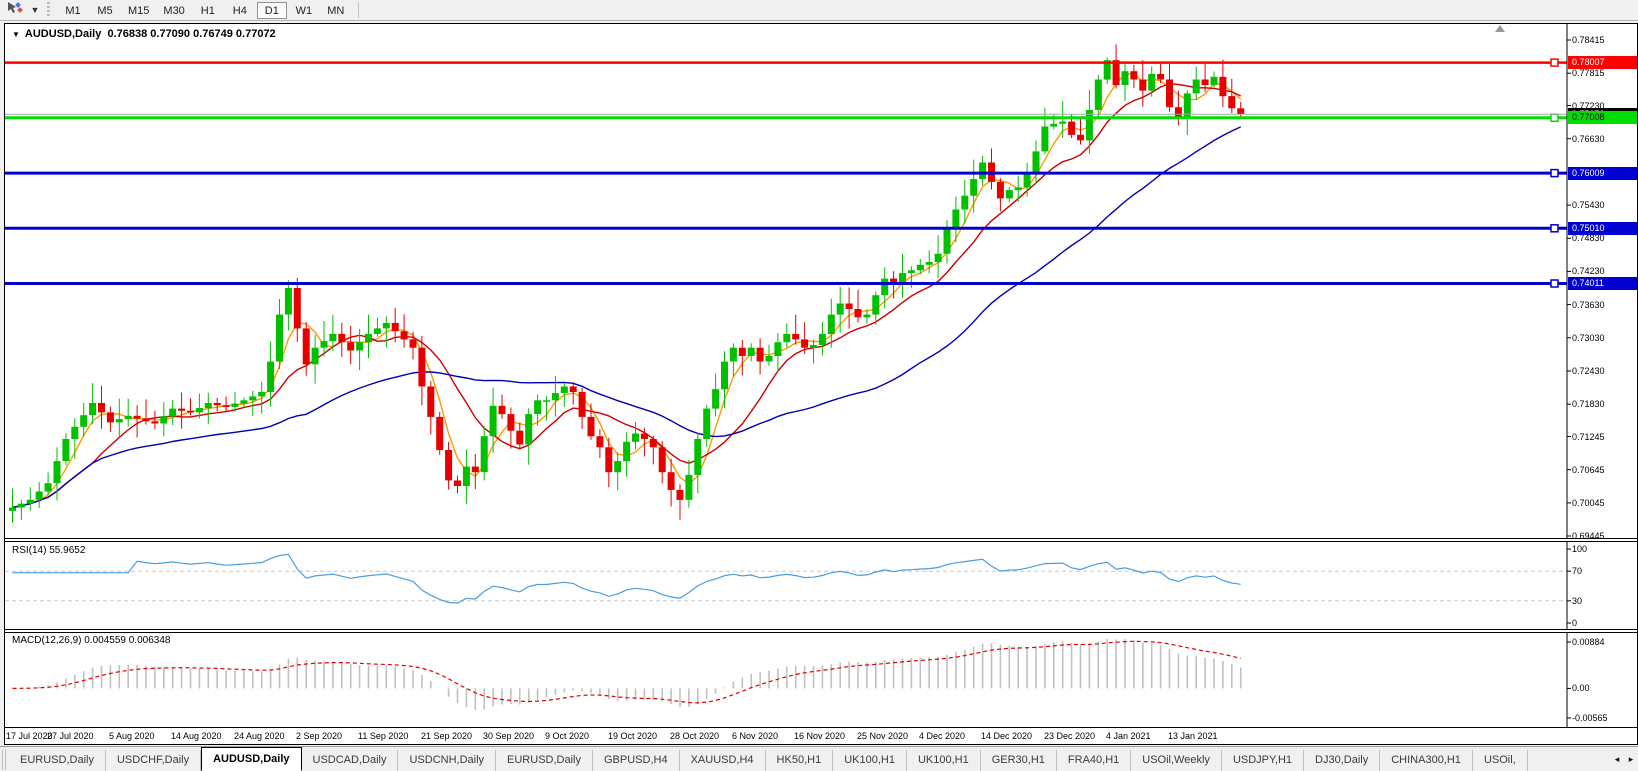  Describe the element at coordinates (447, 736) in the screenshot. I see `date-tick-label: 21 Sep 2020` at that location.